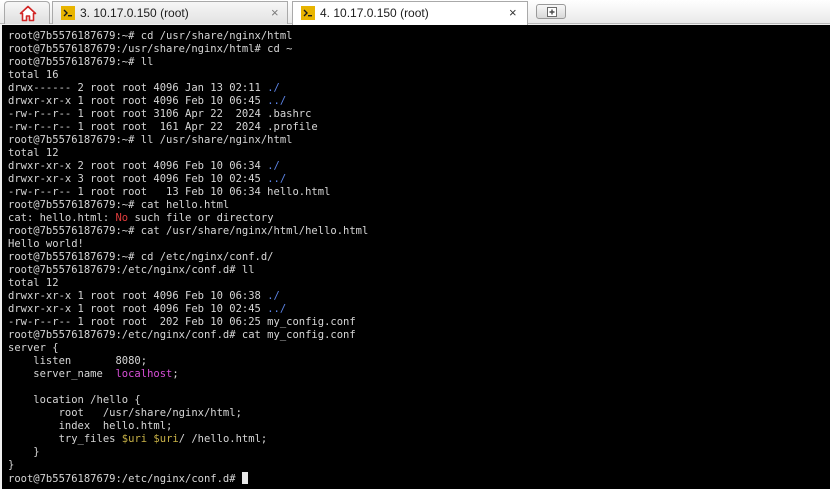 This screenshot has width=830, height=489. What do you see at coordinates (74, 400) in the screenshot?
I see `terminal-text: location /hello {` at bounding box center [74, 400].